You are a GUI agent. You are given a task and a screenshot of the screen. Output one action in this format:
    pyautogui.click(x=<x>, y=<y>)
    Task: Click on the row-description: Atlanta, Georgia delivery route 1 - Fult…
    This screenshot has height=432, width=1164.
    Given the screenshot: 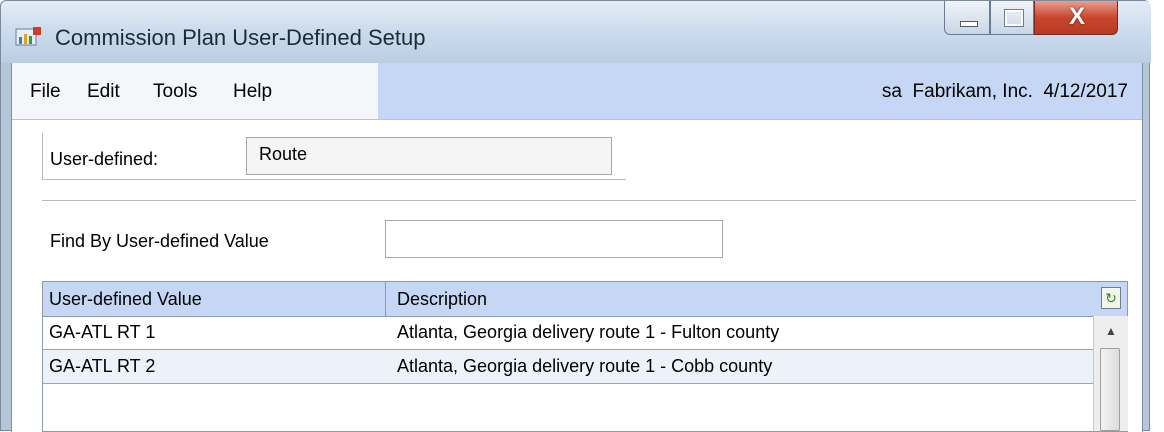 What is the action you would take?
    pyautogui.click(x=588, y=332)
    